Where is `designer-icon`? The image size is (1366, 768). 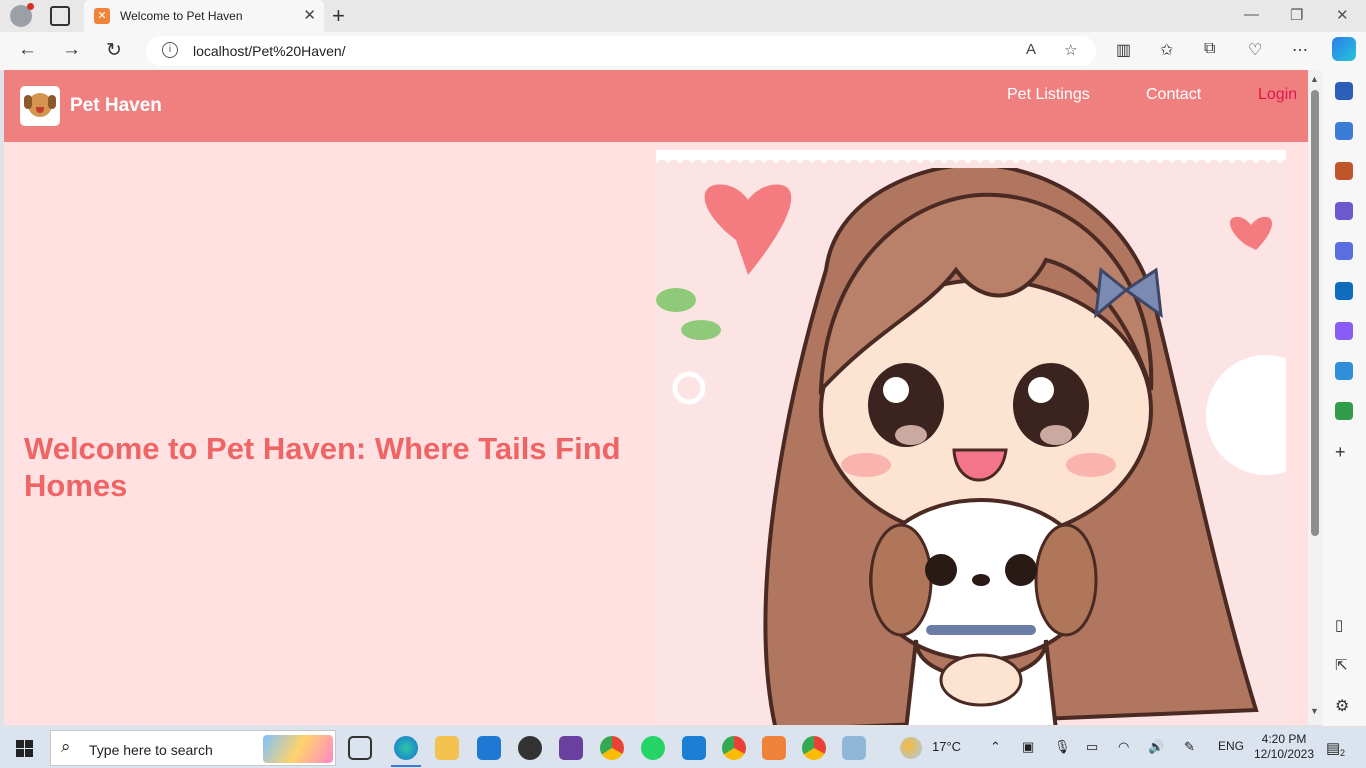 designer-icon is located at coordinates (1344, 331).